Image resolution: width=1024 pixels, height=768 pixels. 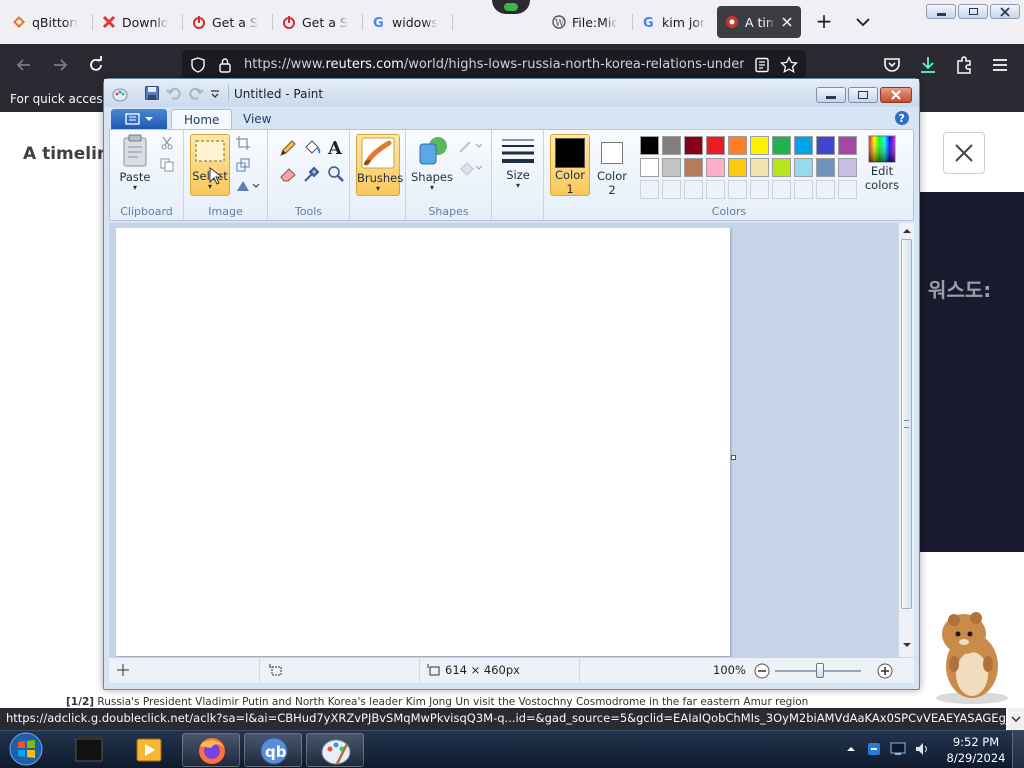 I want to click on eraser-icon, so click(x=288, y=174).